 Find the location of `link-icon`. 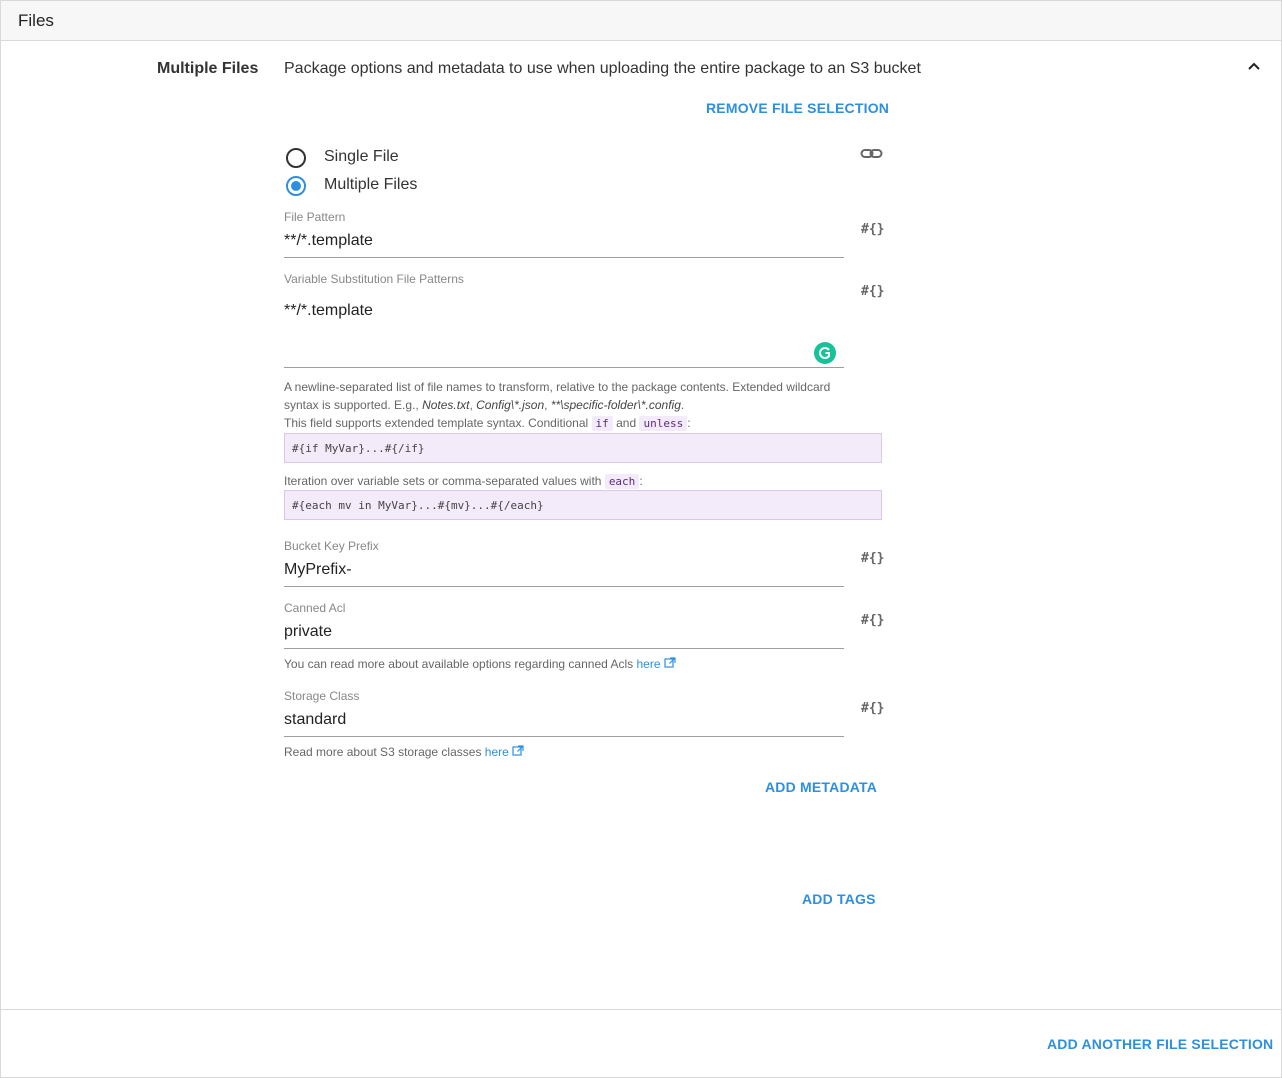

link-icon is located at coordinates (872, 154).